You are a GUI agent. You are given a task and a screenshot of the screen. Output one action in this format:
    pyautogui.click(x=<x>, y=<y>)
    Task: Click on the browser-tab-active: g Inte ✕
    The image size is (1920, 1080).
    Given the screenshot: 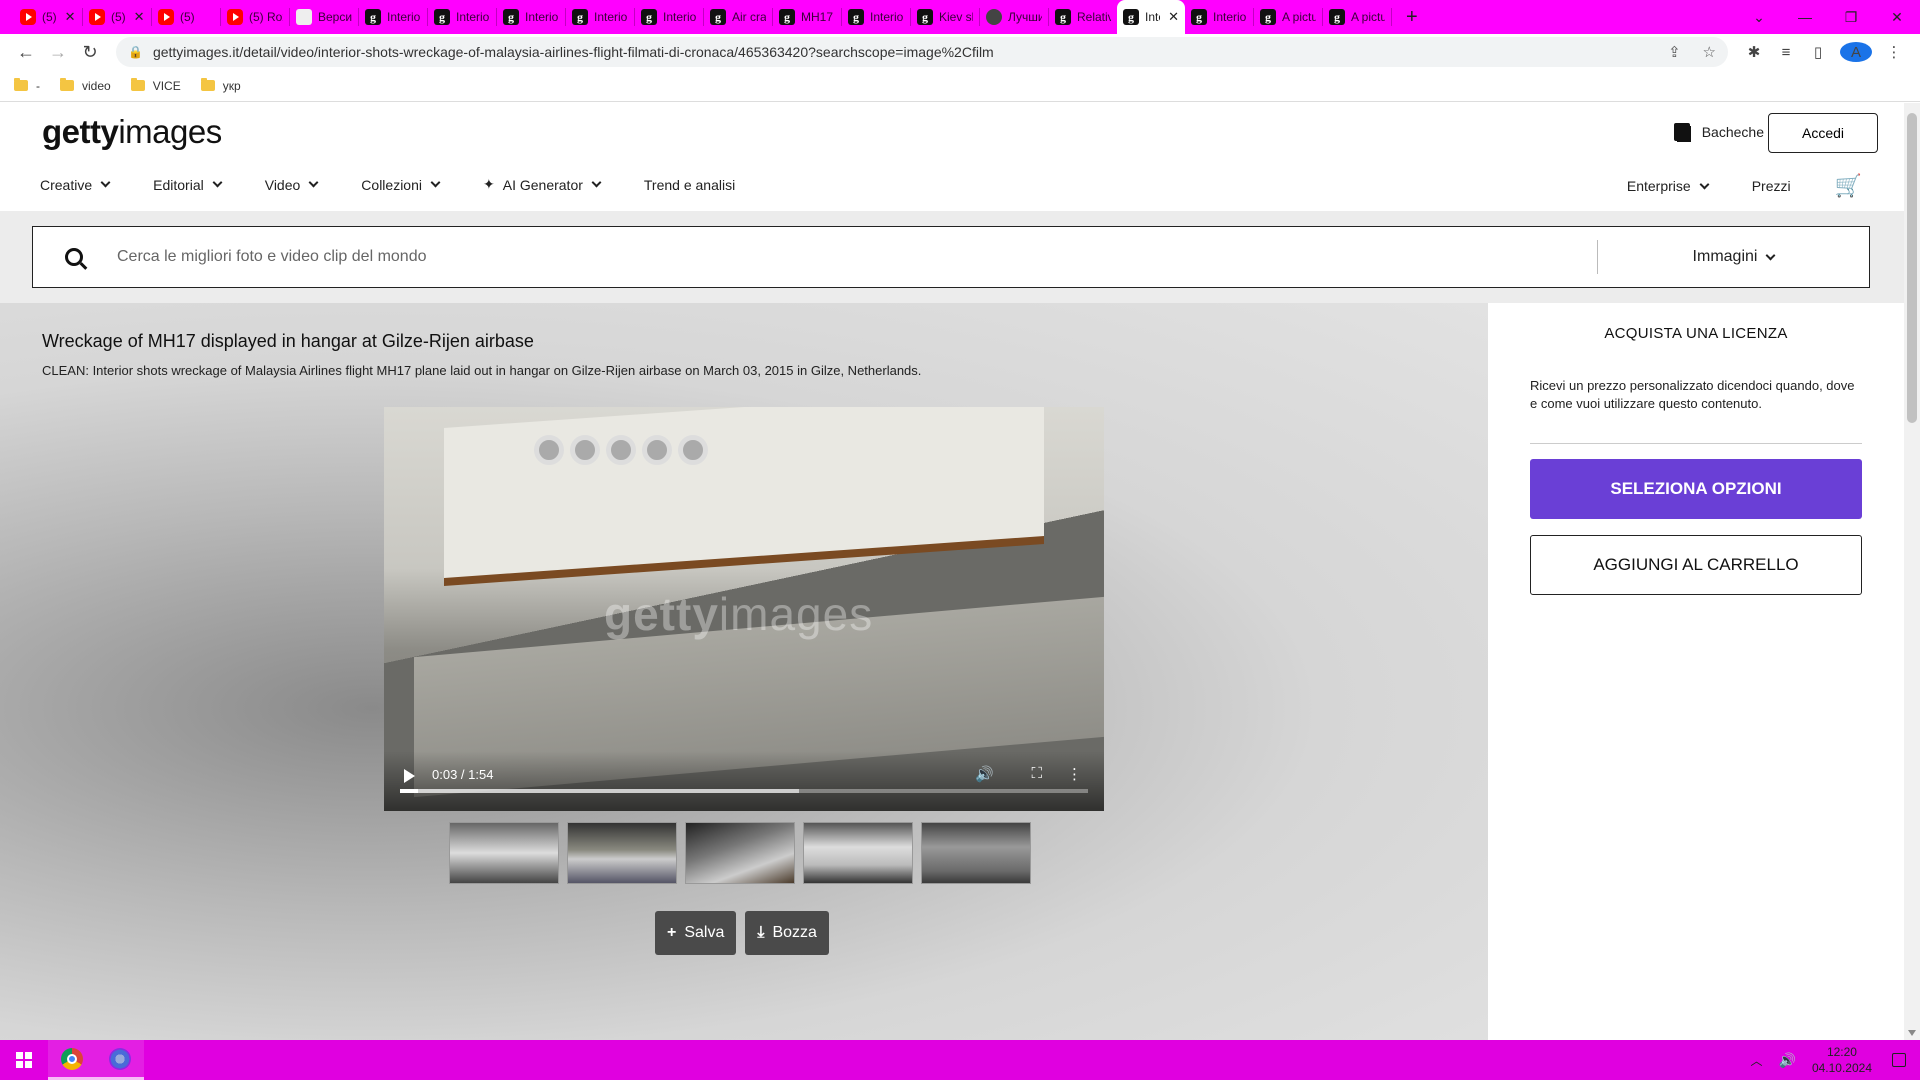 What is the action you would take?
    pyautogui.click(x=1151, y=17)
    